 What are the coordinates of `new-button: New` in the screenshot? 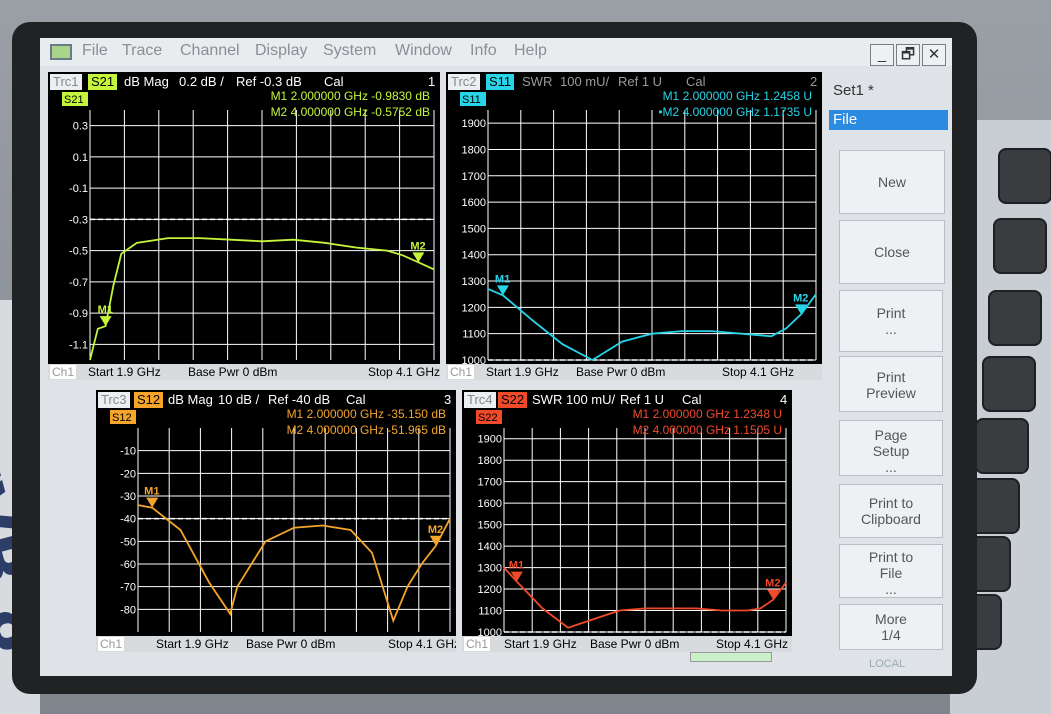 It's located at (892, 182).